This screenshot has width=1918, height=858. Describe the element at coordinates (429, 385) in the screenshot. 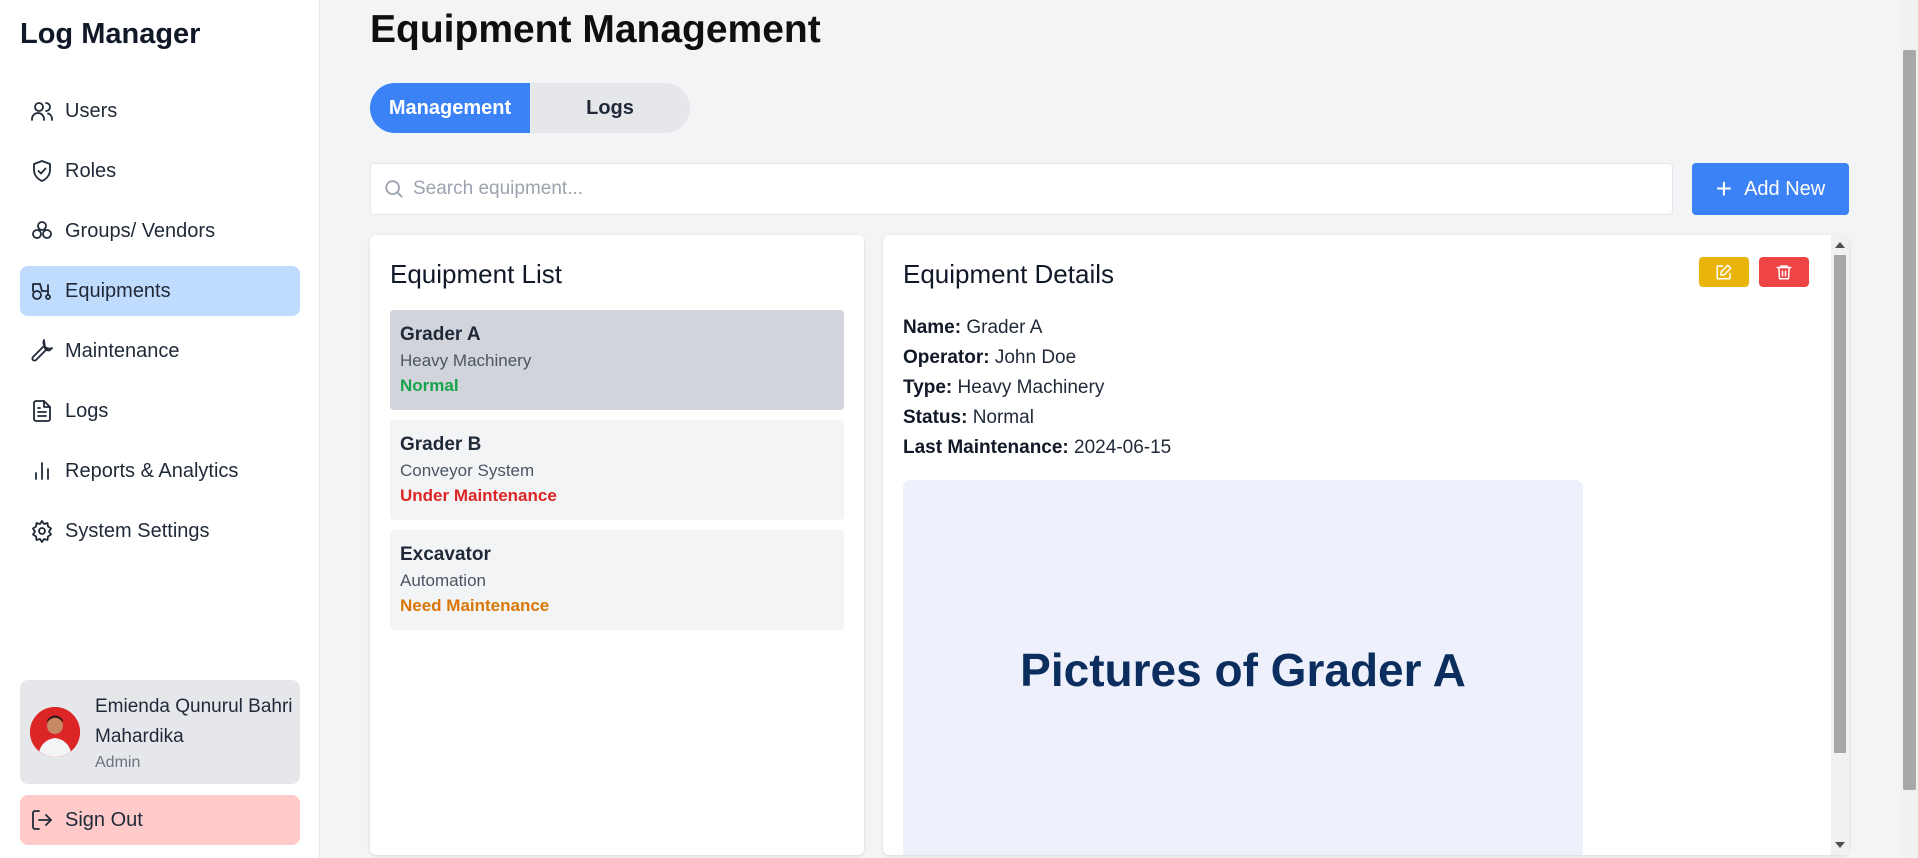

I see `equipment-status: Normal` at that location.